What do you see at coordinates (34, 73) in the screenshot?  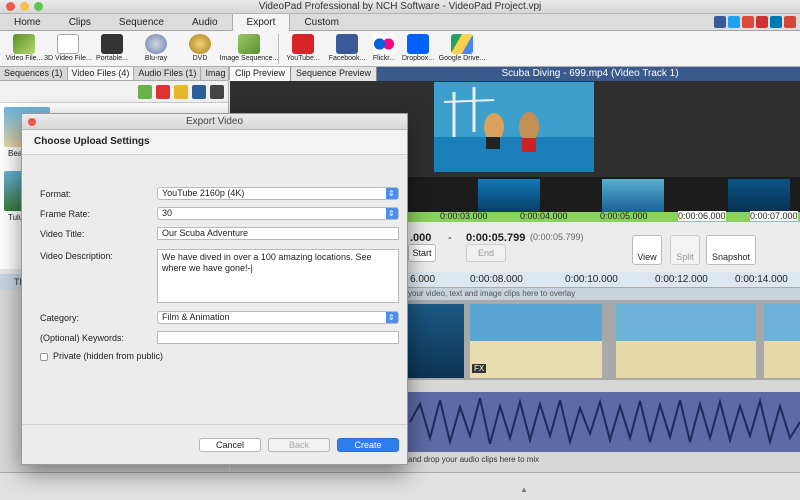 I see `tab-sequences: Sequences (1)` at bounding box center [34, 73].